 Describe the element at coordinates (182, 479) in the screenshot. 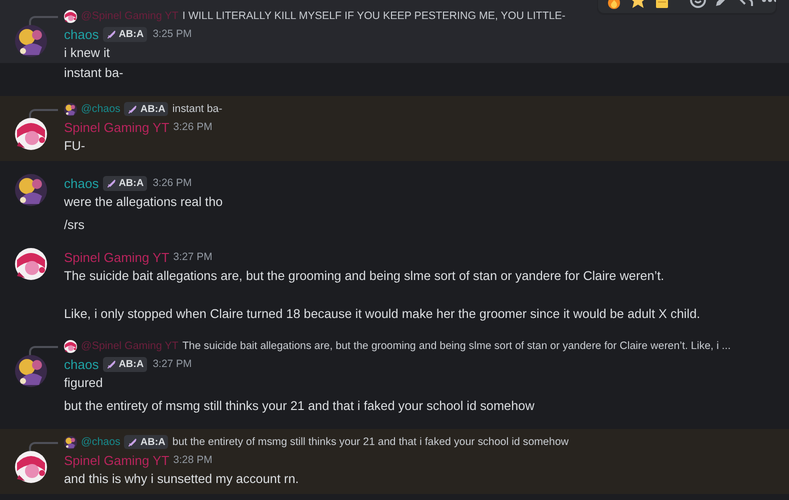

I see `message-text: and this is why i sunsetted my account rn.` at that location.